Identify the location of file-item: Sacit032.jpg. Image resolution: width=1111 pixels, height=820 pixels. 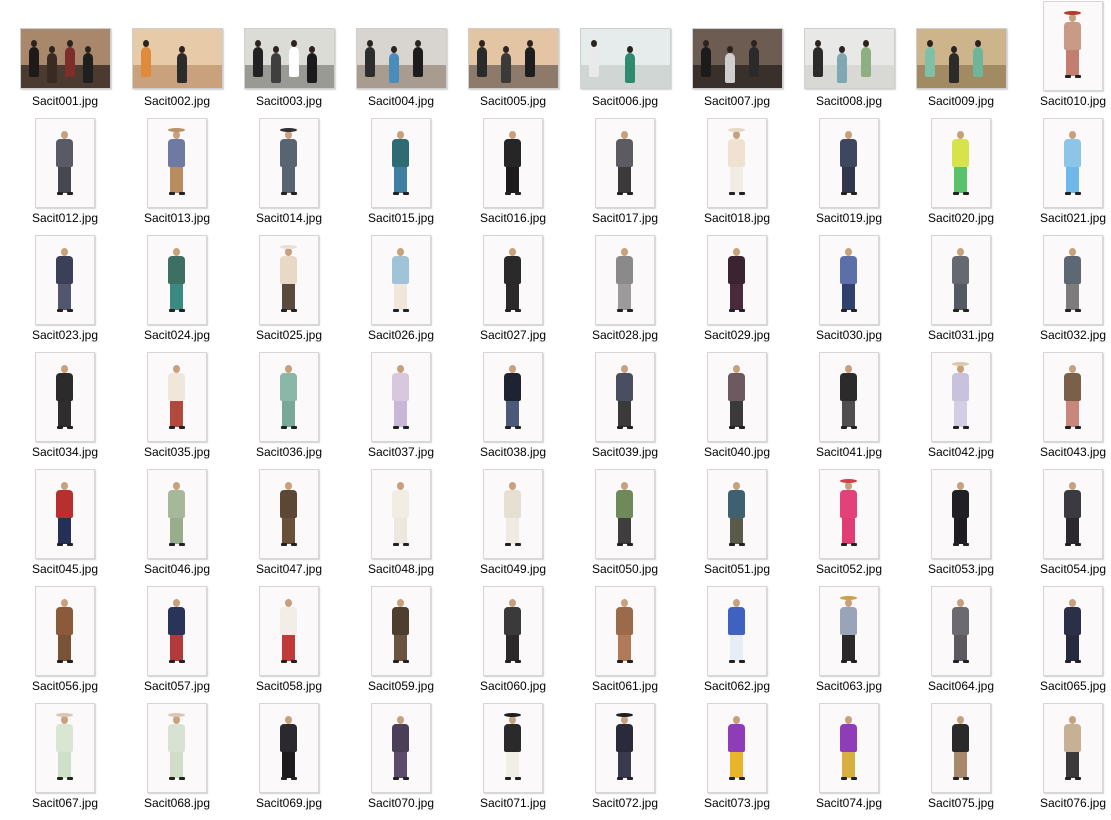
(1064, 293).